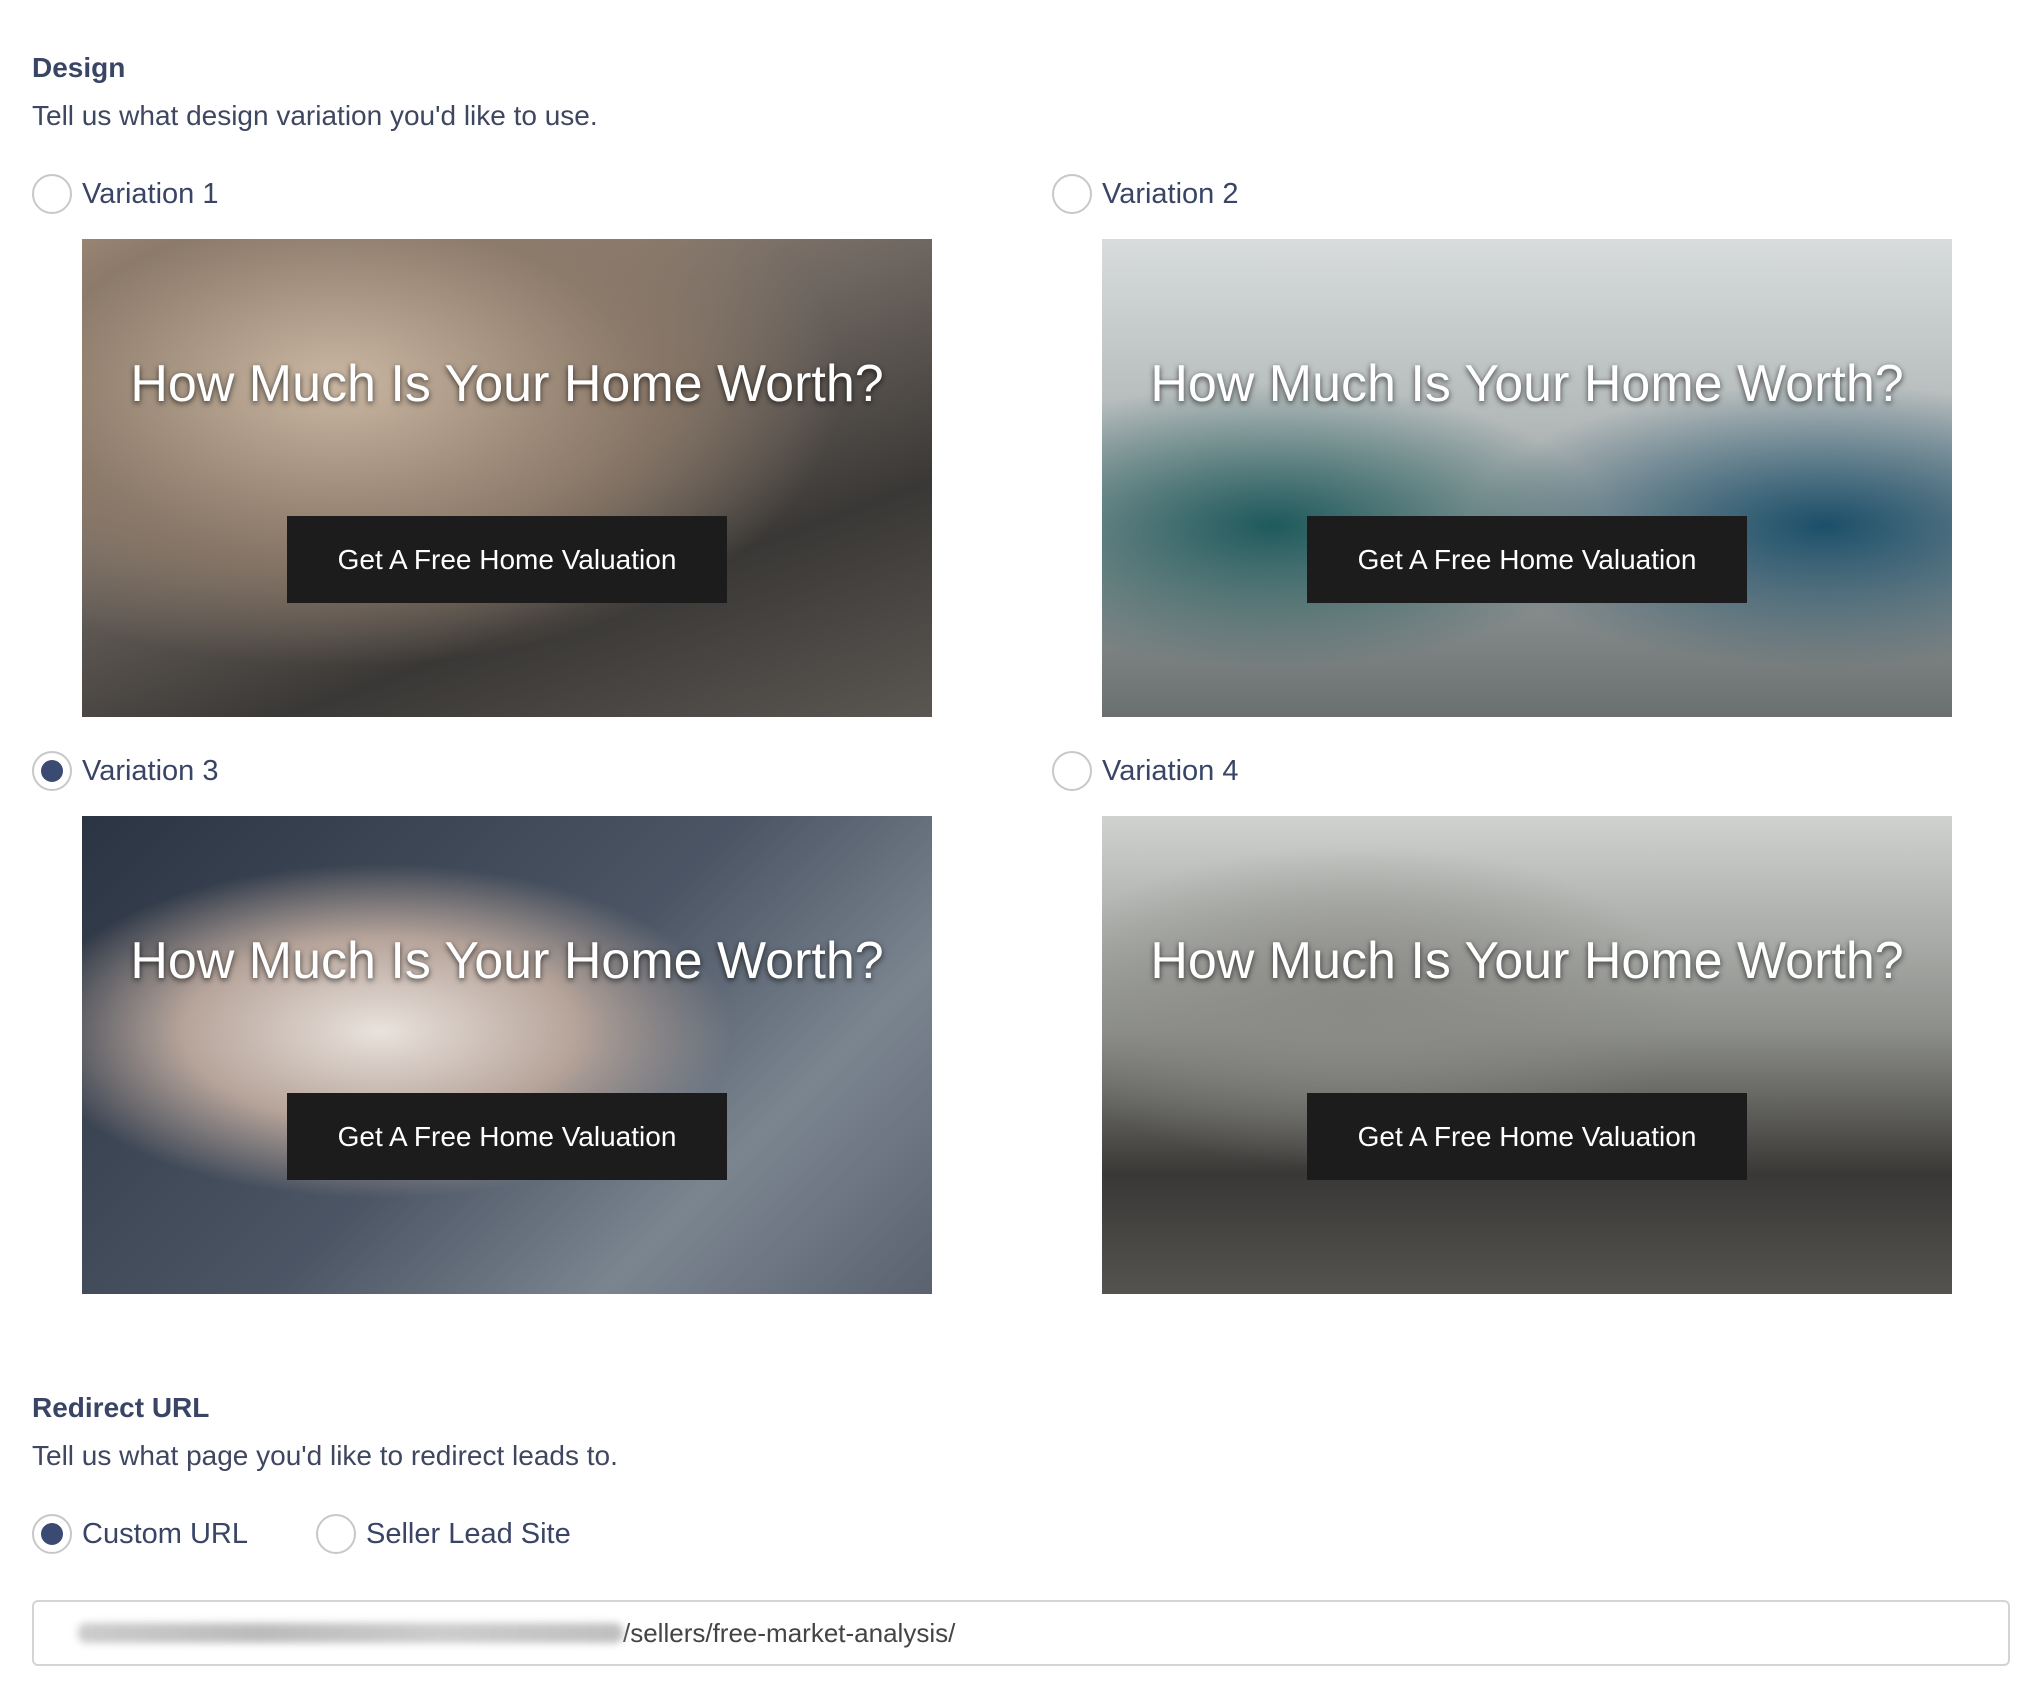 Image resolution: width=2022 pixels, height=1690 pixels. I want to click on variation-4-label: Variation 4, so click(1170, 771).